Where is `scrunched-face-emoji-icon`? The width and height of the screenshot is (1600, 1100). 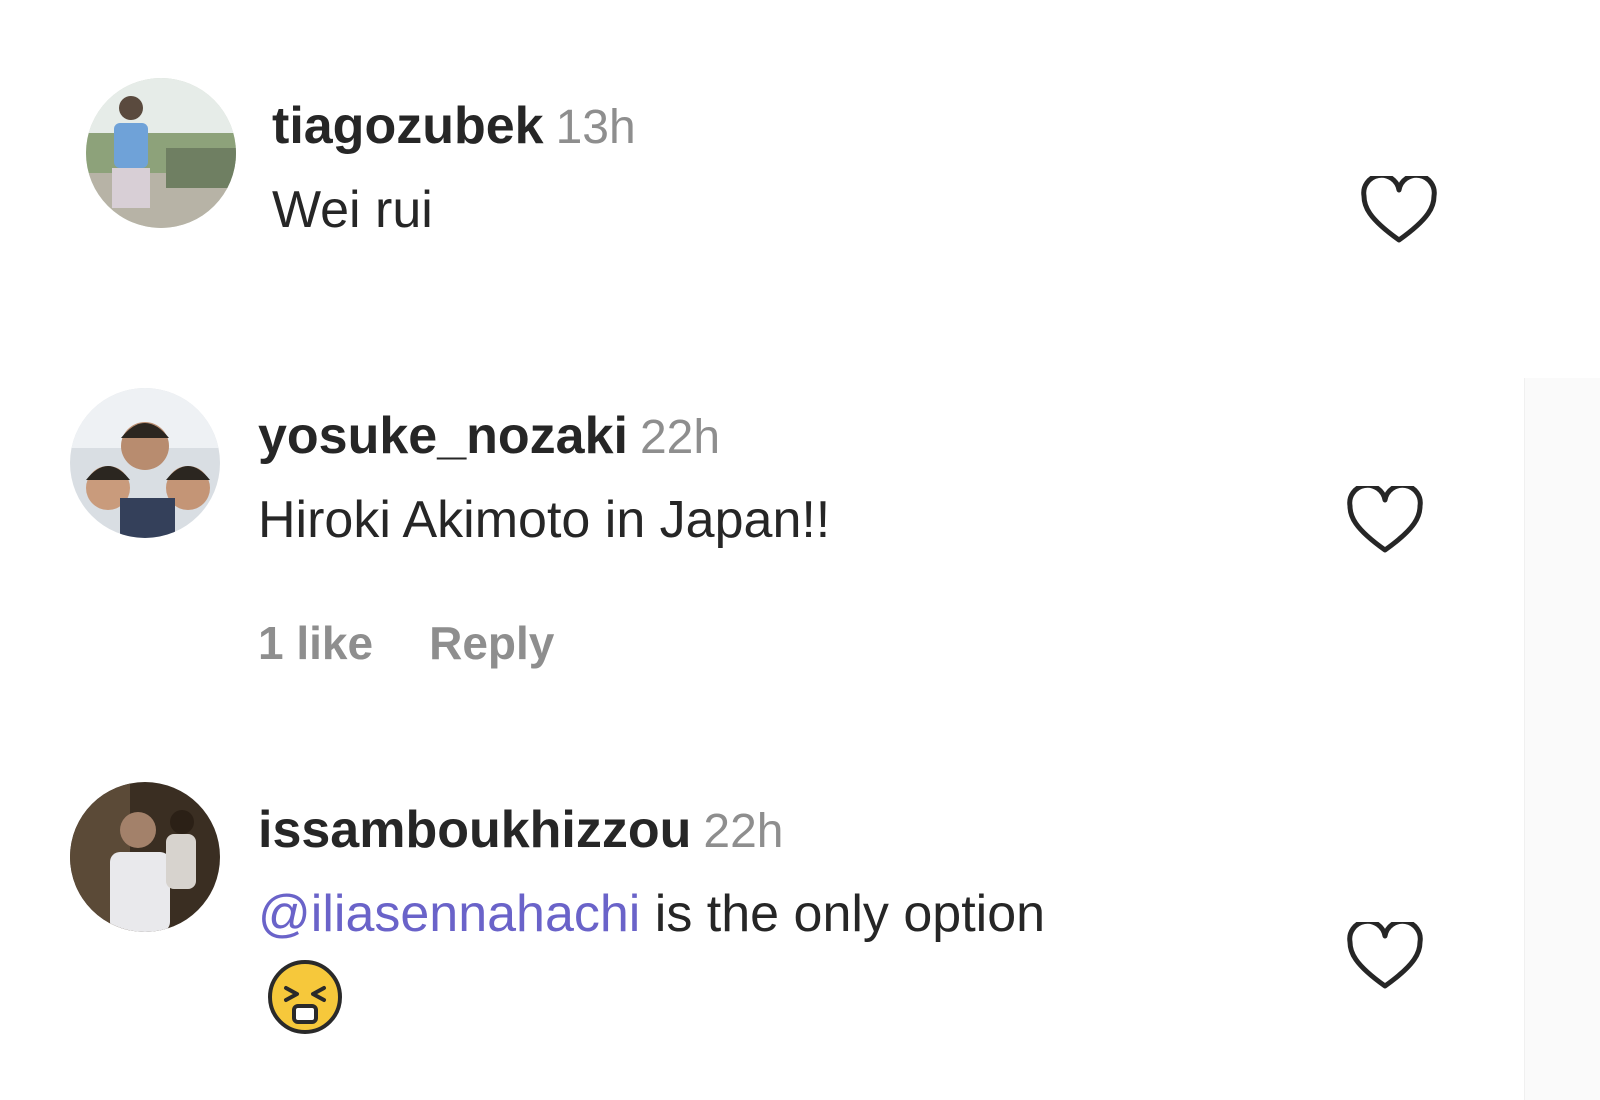
scrunched-face-emoji-icon is located at coordinates (305, 997).